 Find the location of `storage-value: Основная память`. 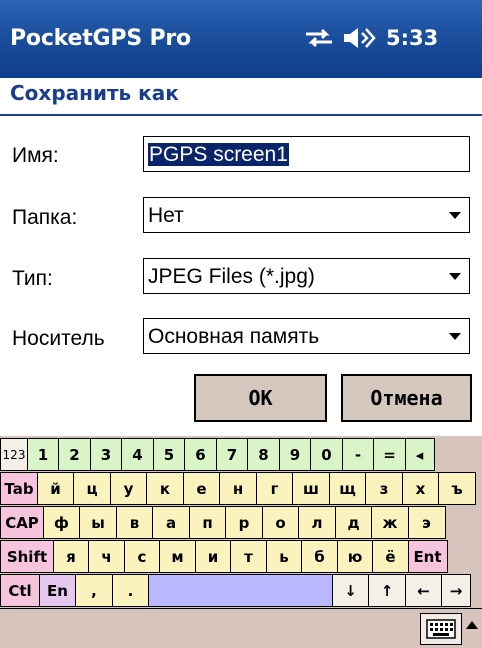

storage-value: Основная память is located at coordinates (234, 336).